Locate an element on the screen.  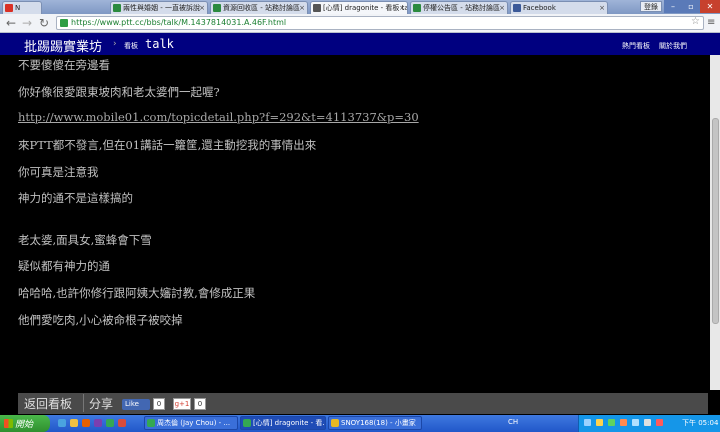
language-indicator: CH is located at coordinates (513, 422).